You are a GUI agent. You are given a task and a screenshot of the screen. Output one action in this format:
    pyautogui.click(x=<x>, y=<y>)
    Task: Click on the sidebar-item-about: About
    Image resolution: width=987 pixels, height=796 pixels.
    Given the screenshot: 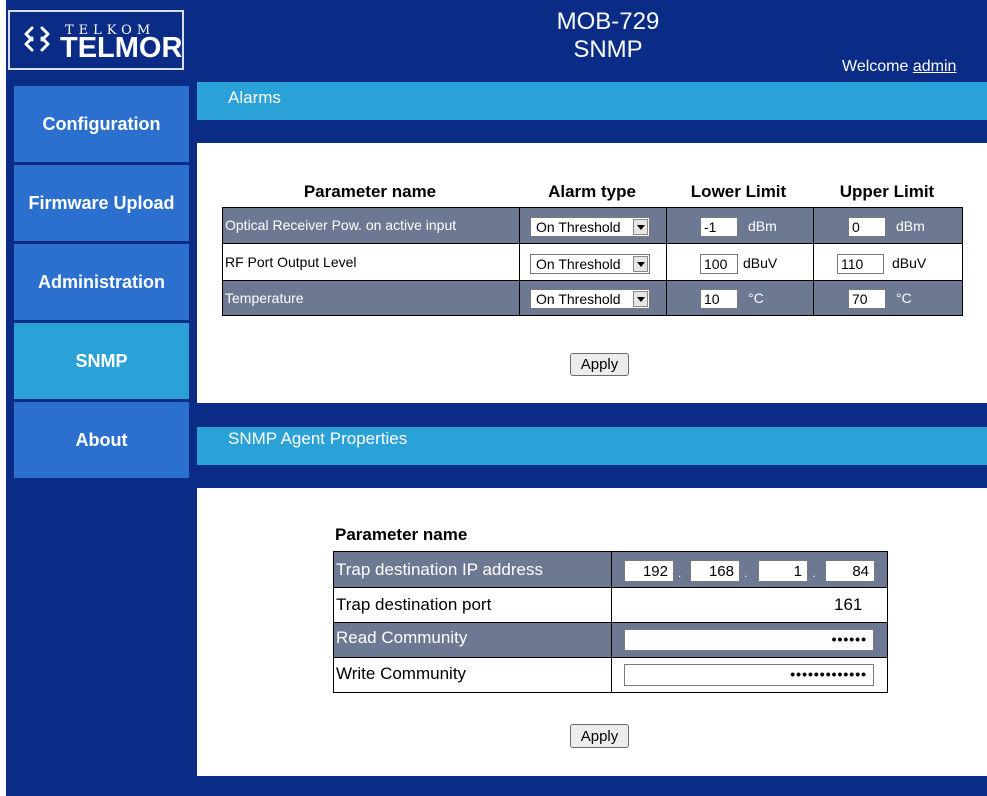 What is the action you would take?
    pyautogui.click(x=101, y=440)
    